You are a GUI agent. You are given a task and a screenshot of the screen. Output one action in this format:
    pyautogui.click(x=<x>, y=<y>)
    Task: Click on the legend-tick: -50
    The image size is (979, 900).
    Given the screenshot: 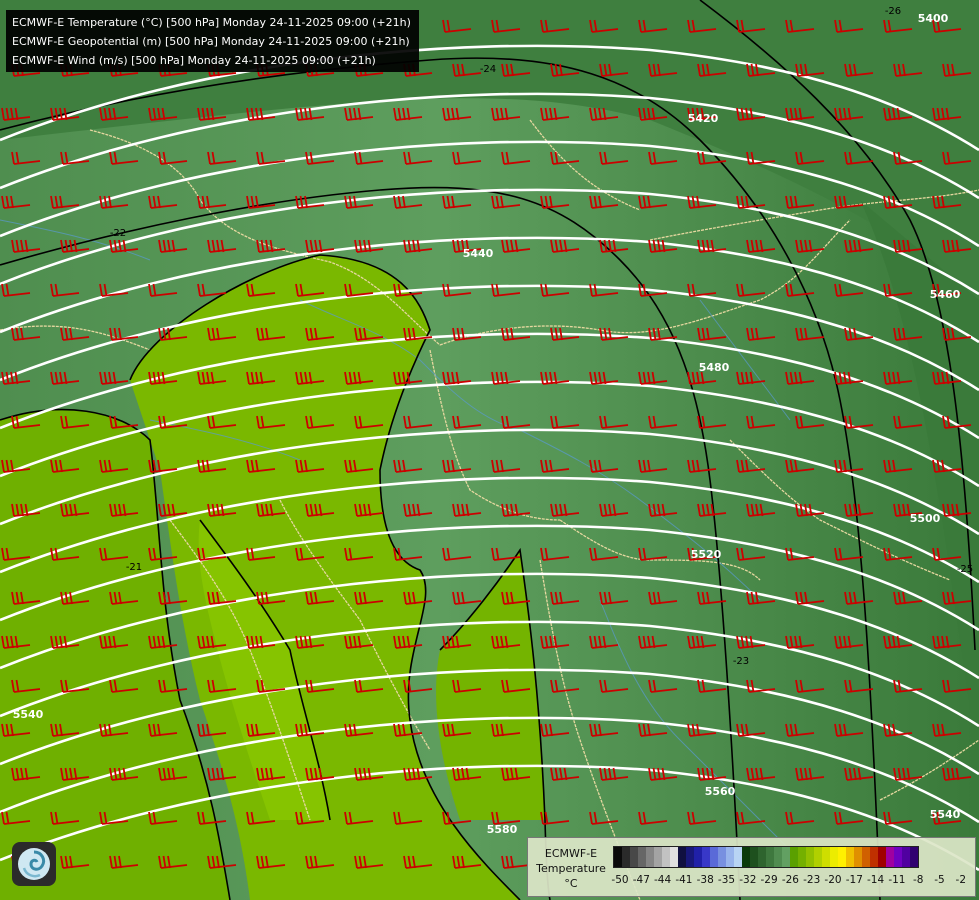 What is the action you would take?
    pyautogui.click(x=620, y=880)
    